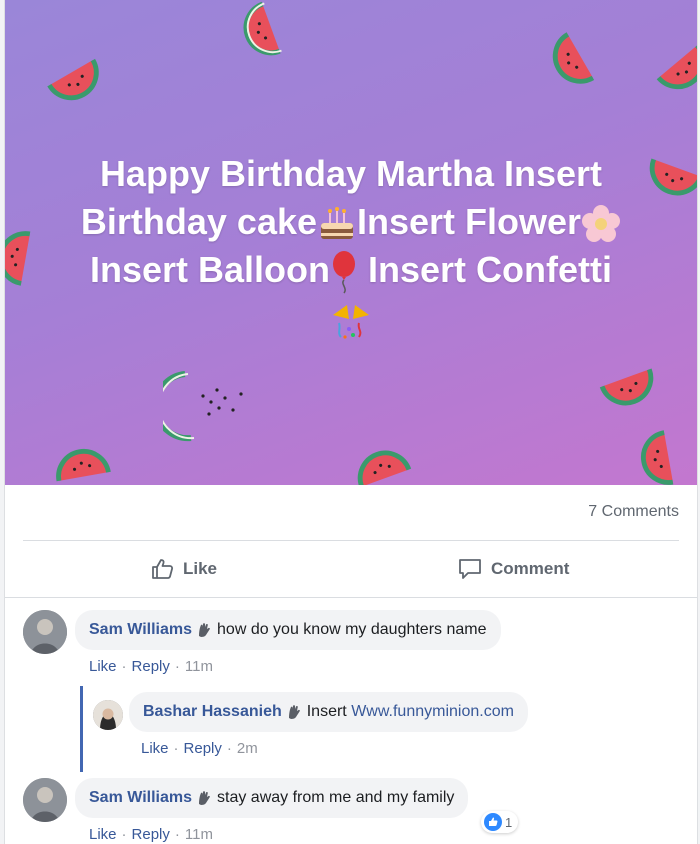  I want to click on watermelon-rind-icon, so click(203, 406).